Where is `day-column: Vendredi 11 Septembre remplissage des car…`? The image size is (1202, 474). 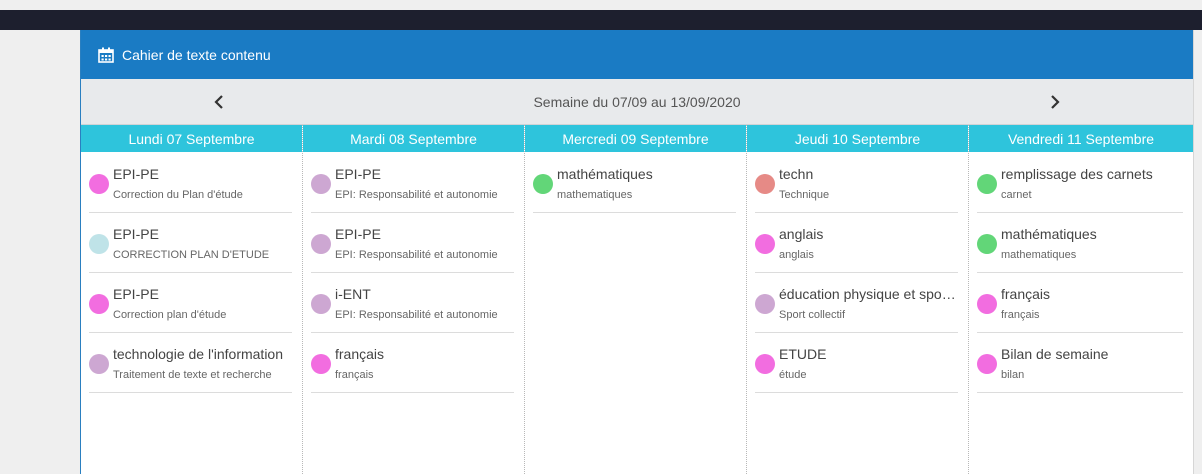 day-column: Vendredi 11 Septembre remplissage des car… is located at coordinates (1081, 299).